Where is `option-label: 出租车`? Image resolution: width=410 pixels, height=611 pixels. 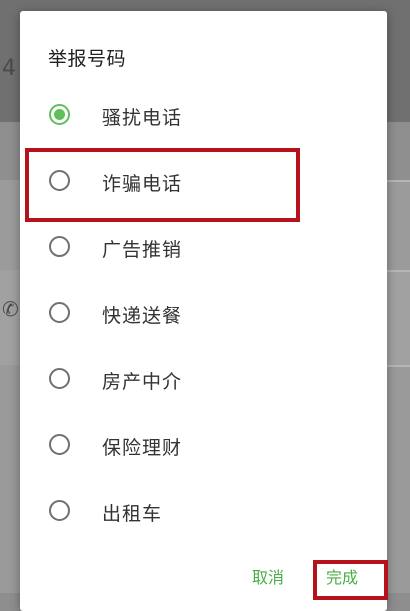 option-label: 出租车 is located at coordinates (132, 514).